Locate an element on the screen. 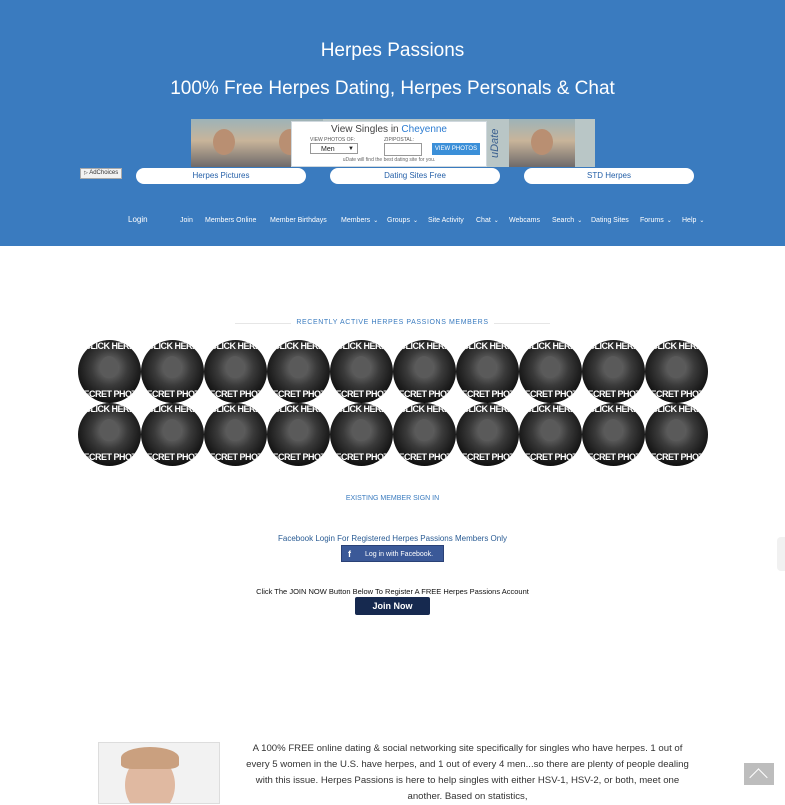 Image resolution: width=785 pixels, height=805 pixels. ad-title-prefix: View Singles in is located at coordinates (364, 129).